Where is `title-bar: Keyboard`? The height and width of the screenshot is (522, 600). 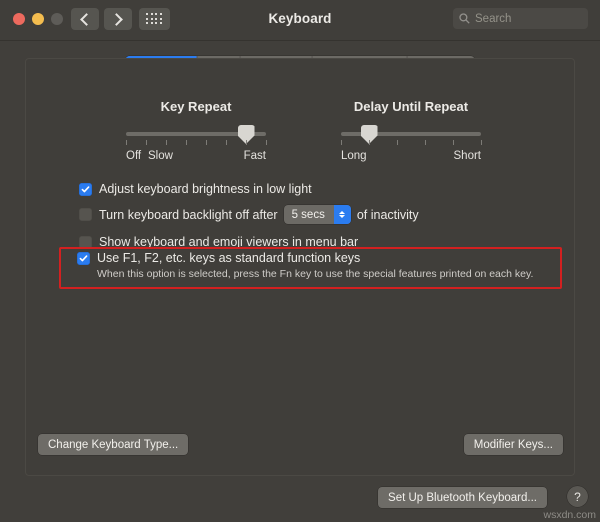
title-bar: Keyboard is located at coordinates (300, 20).